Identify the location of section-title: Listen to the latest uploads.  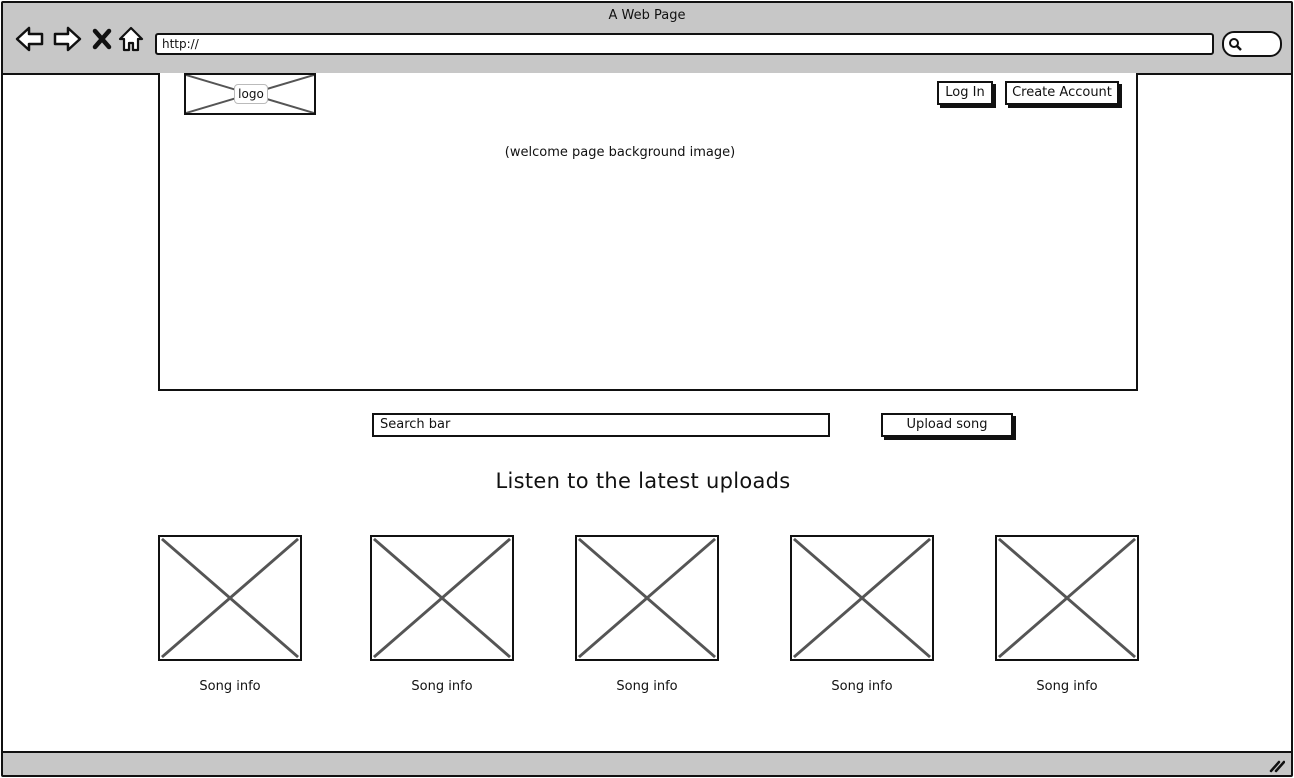
(643, 481).